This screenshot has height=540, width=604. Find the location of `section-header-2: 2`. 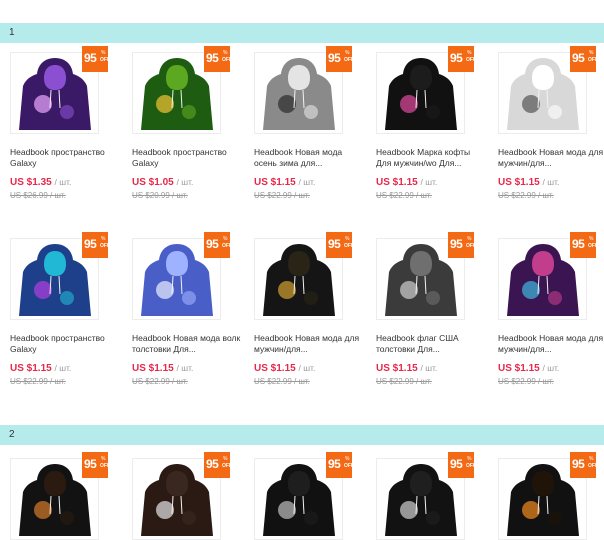

section-header-2: 2 is located at coordinates (302, 435).